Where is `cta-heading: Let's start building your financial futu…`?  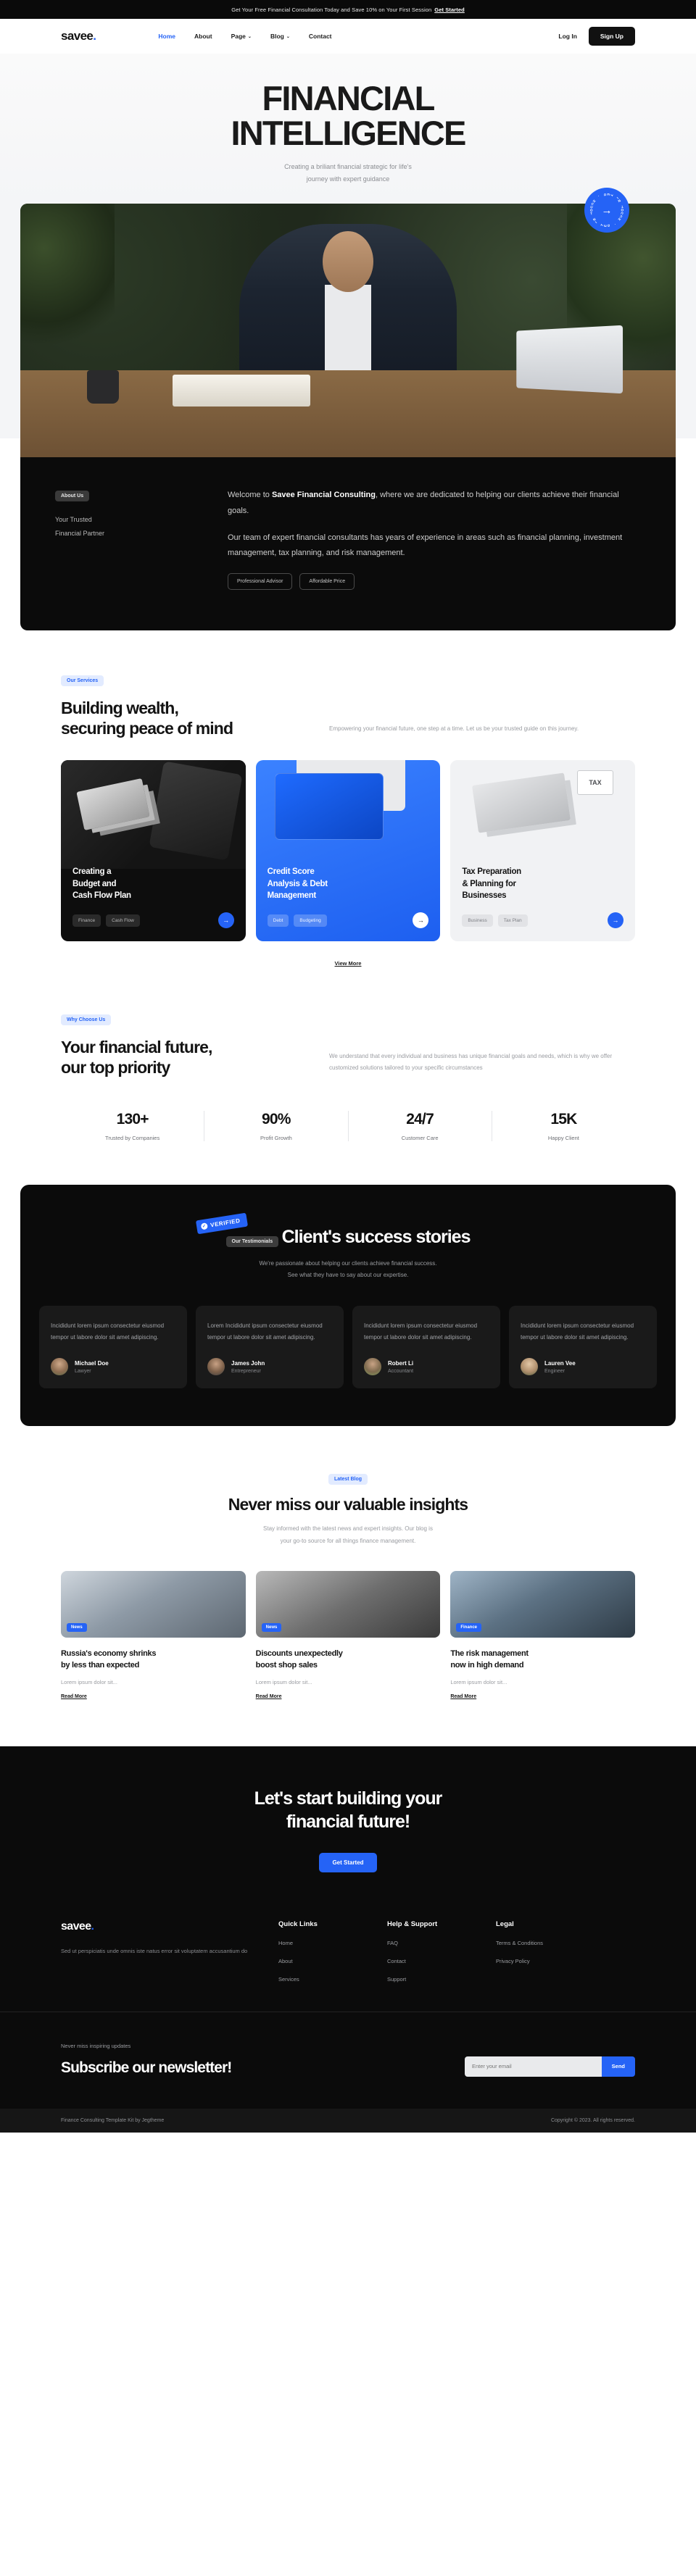 cta-heading: Let's start building your financial futu… is located at coordinates (348, 1810).